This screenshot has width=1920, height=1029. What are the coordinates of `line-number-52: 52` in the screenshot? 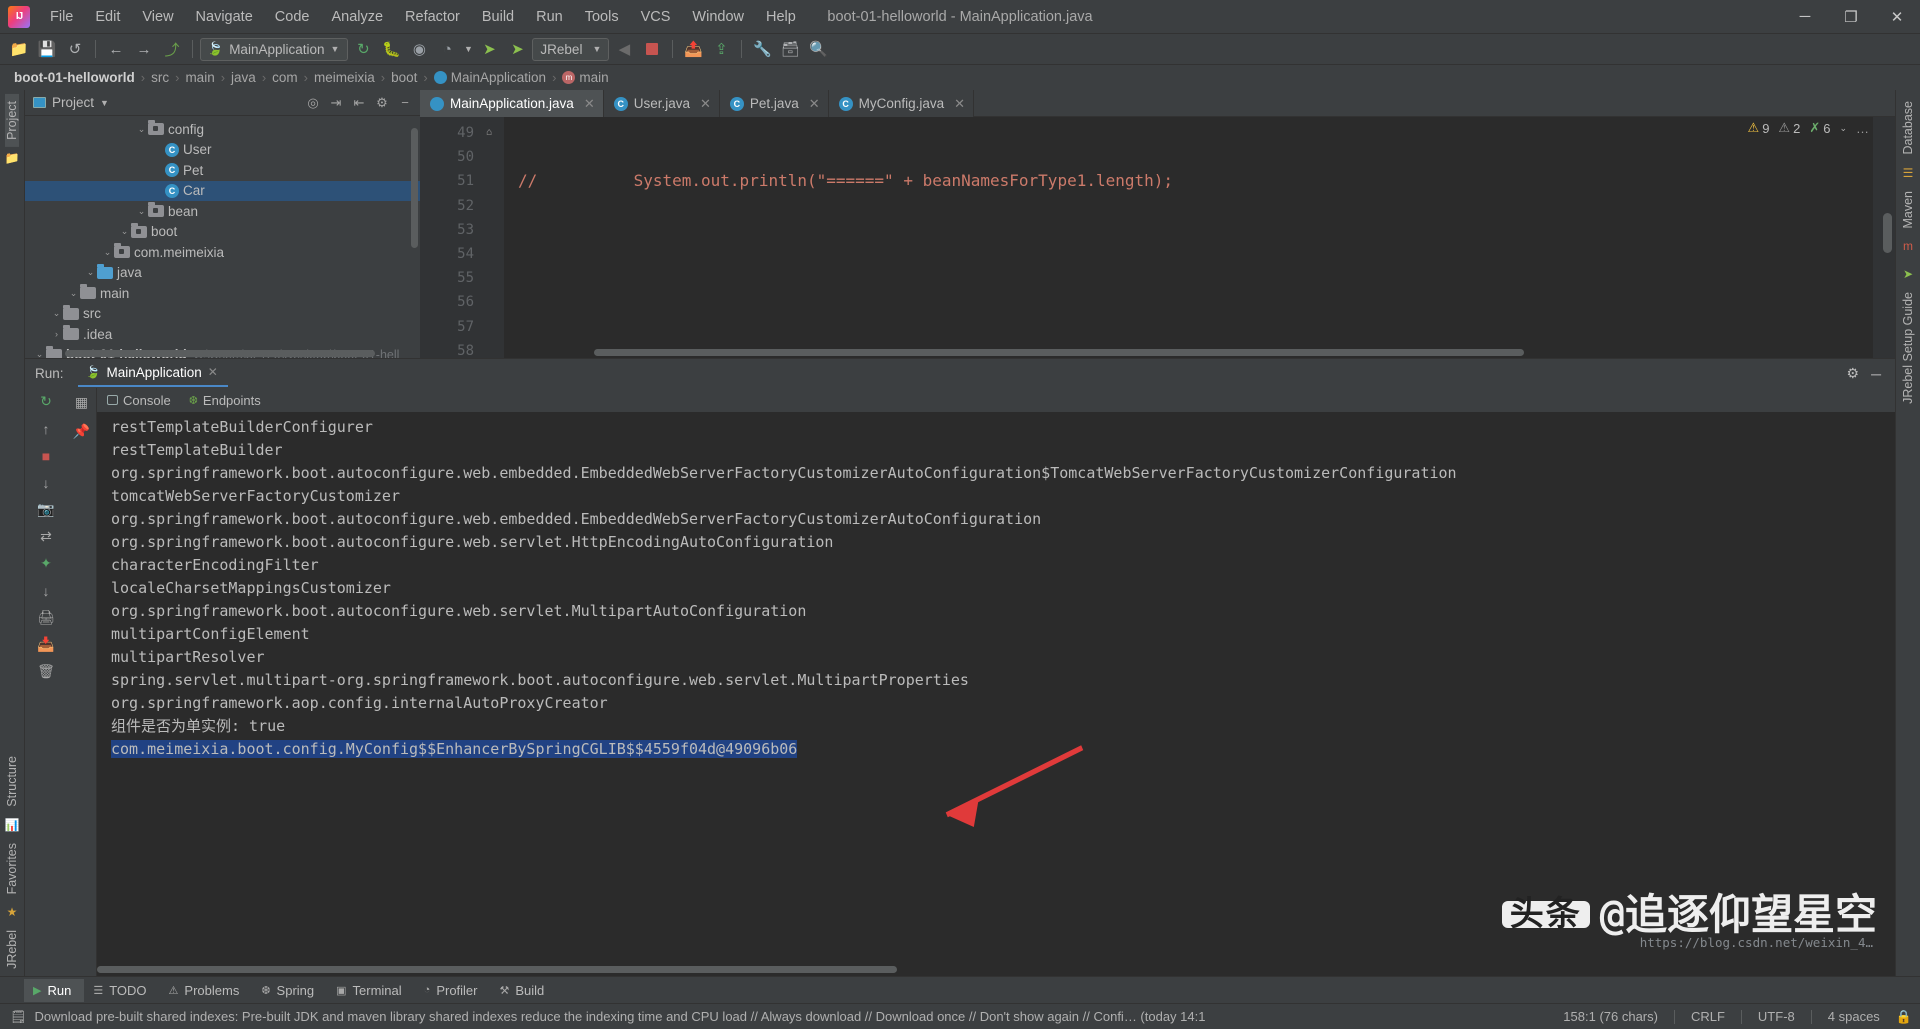 It's located at (462, 206).